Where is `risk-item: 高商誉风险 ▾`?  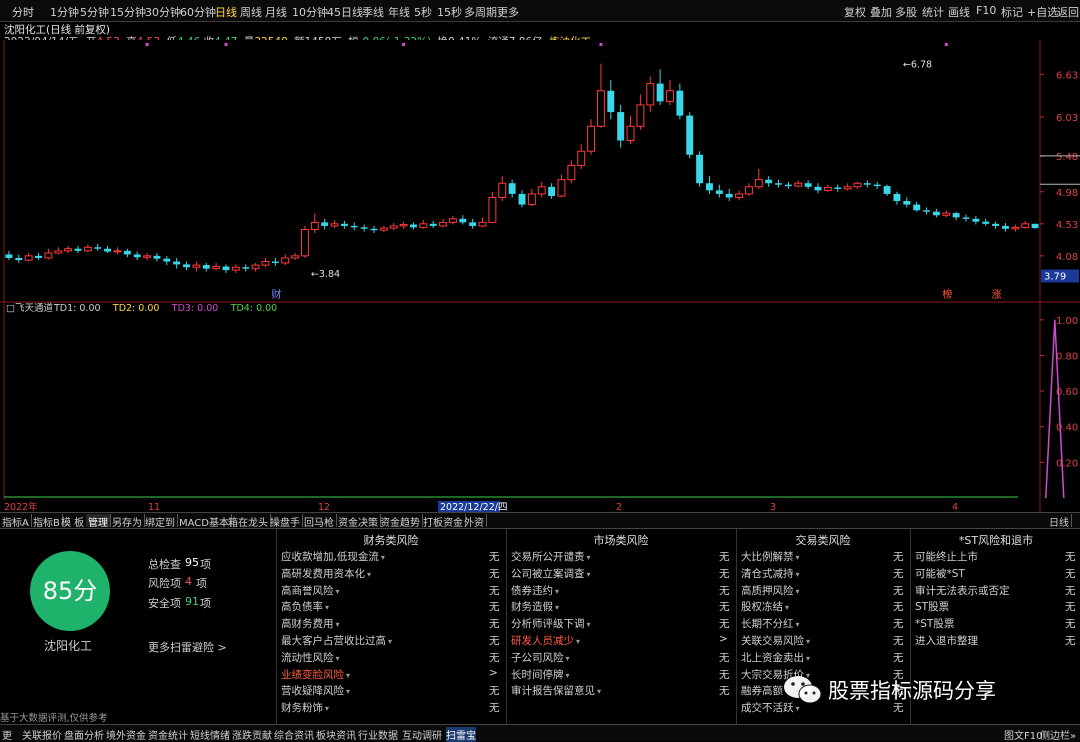
risk-item: 高商誉风险 ▾ is located at coordinates (310, 590).